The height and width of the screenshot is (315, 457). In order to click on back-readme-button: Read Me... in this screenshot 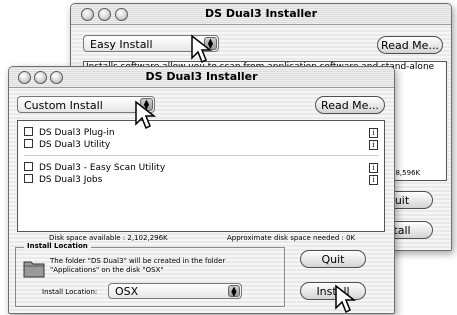, I will do `click(410, 45)`.